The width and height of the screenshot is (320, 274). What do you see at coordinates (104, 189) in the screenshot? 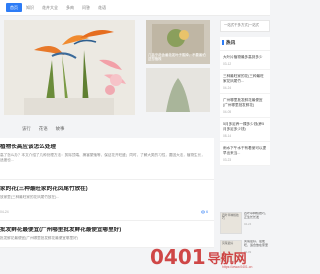
I see `article-title: 家的花(三种最旺家的花凤尾竹放在)` at bounding box center [104, 189].